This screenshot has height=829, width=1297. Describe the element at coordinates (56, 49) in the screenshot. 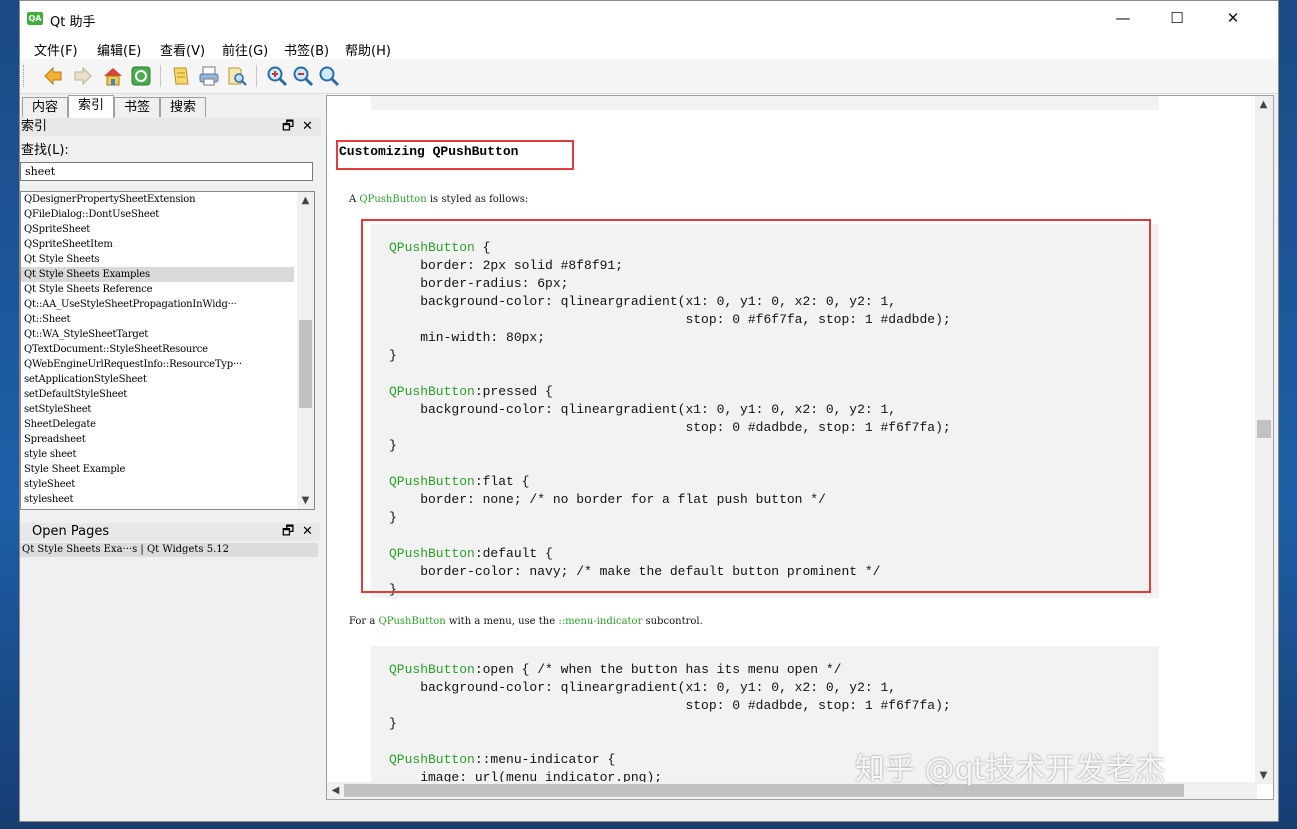

I see `menu-file: 文件(F)` at that location.